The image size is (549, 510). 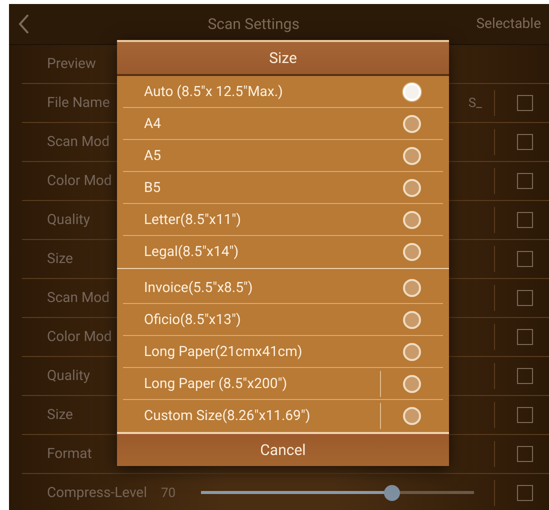 What do you see at coordinates (193, 220) in the screenshot?
I see `option-label: Letter(8.5"x11")` at bounding box center [193, 220].